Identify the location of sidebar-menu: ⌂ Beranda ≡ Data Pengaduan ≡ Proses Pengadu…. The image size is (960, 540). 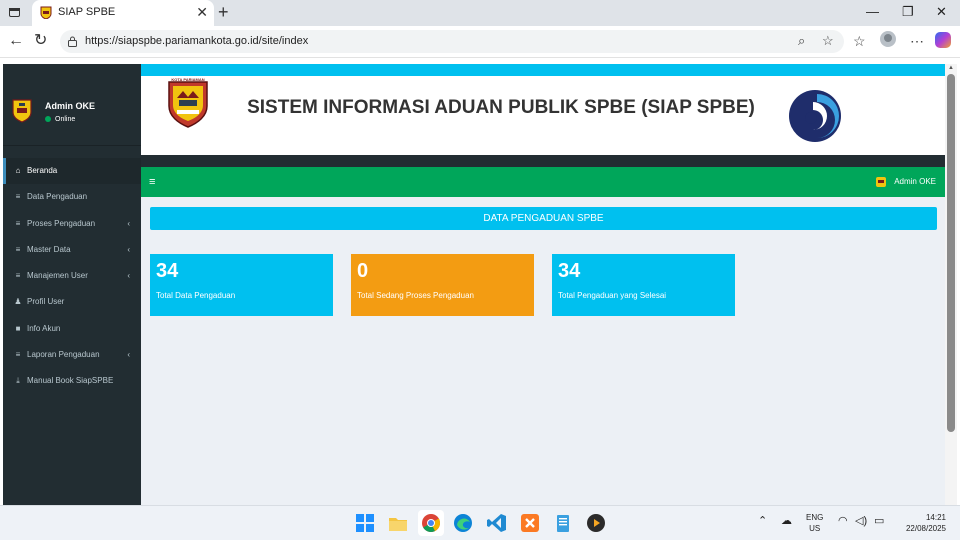
(72, 276).